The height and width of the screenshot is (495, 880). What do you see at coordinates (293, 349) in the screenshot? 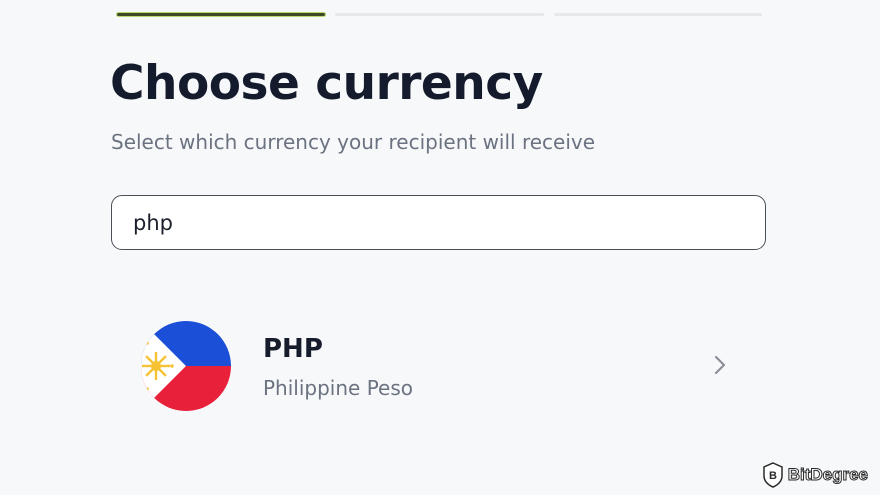
I see `currency-code: PHP` at bounding box center [293, 349].